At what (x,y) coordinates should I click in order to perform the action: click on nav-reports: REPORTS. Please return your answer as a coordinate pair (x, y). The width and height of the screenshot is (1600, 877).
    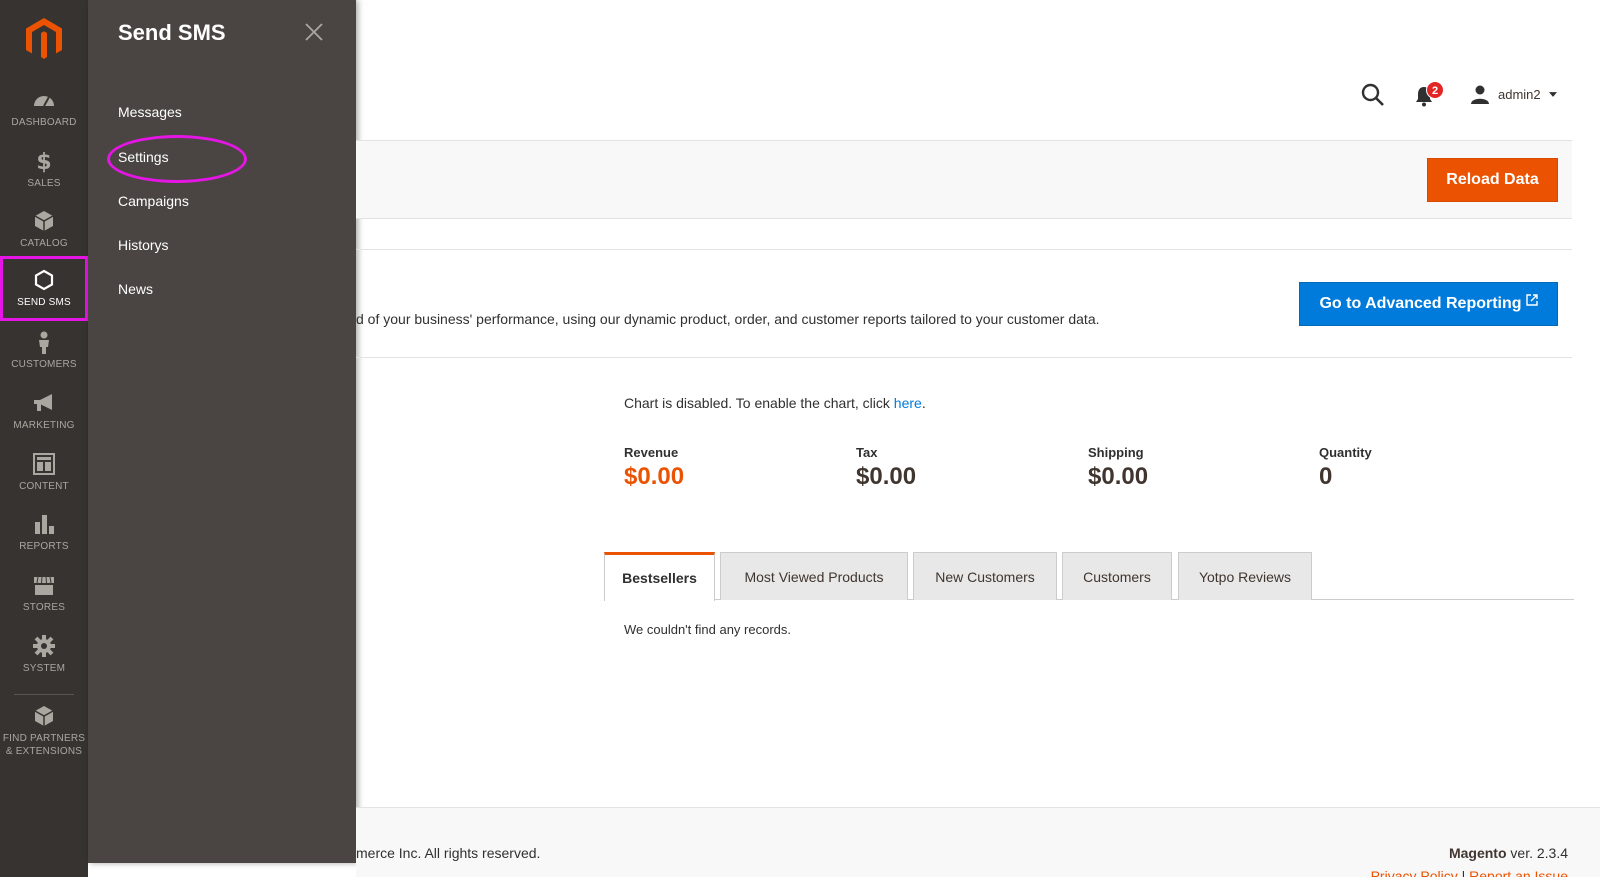
    Looking at the image, I should click on (44, 543).